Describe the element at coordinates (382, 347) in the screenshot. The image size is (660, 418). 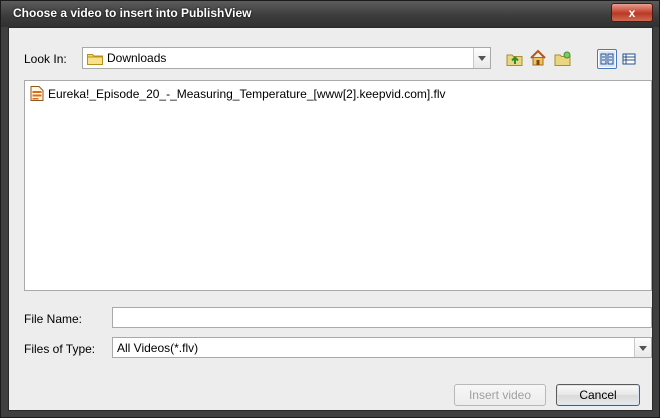
I see `files-of-type-dropdown: All Videos(*.flv)` at that location.